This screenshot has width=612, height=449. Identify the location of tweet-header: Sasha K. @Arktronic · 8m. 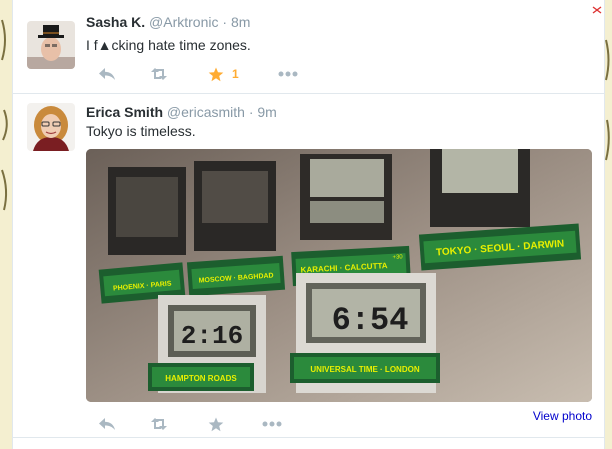
(168, 22).